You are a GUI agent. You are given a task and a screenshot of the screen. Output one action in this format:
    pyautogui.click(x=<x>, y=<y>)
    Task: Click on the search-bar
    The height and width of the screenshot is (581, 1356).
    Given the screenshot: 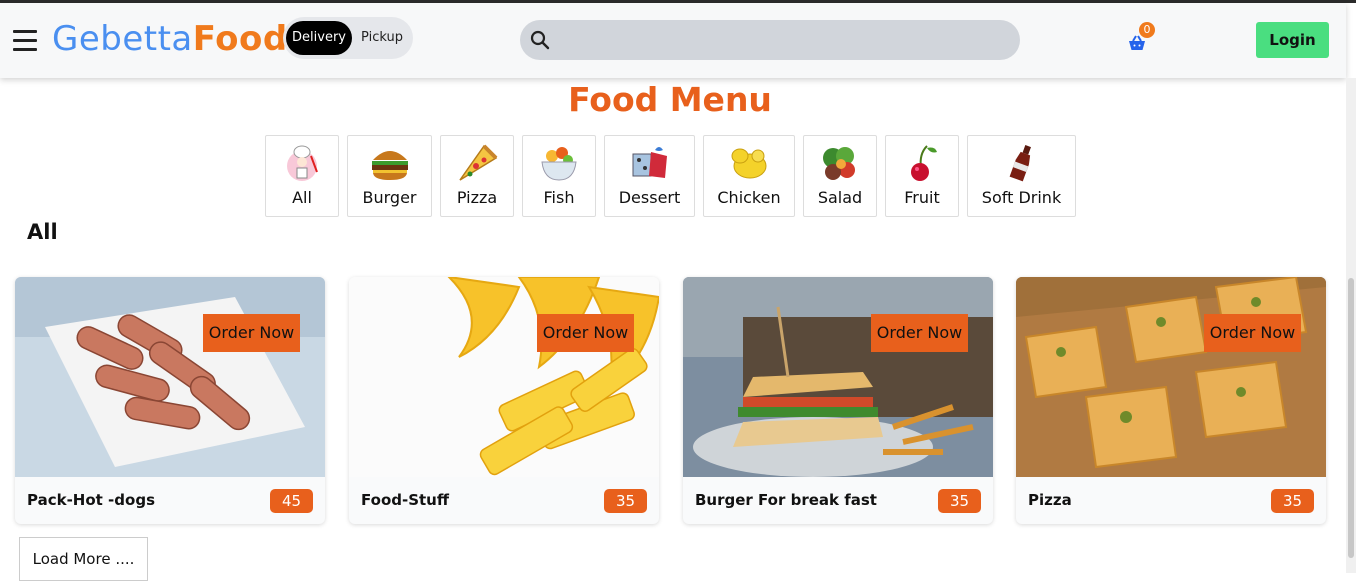 What is the action you would take?
    pyautogui.click(x=770, y=40)
    